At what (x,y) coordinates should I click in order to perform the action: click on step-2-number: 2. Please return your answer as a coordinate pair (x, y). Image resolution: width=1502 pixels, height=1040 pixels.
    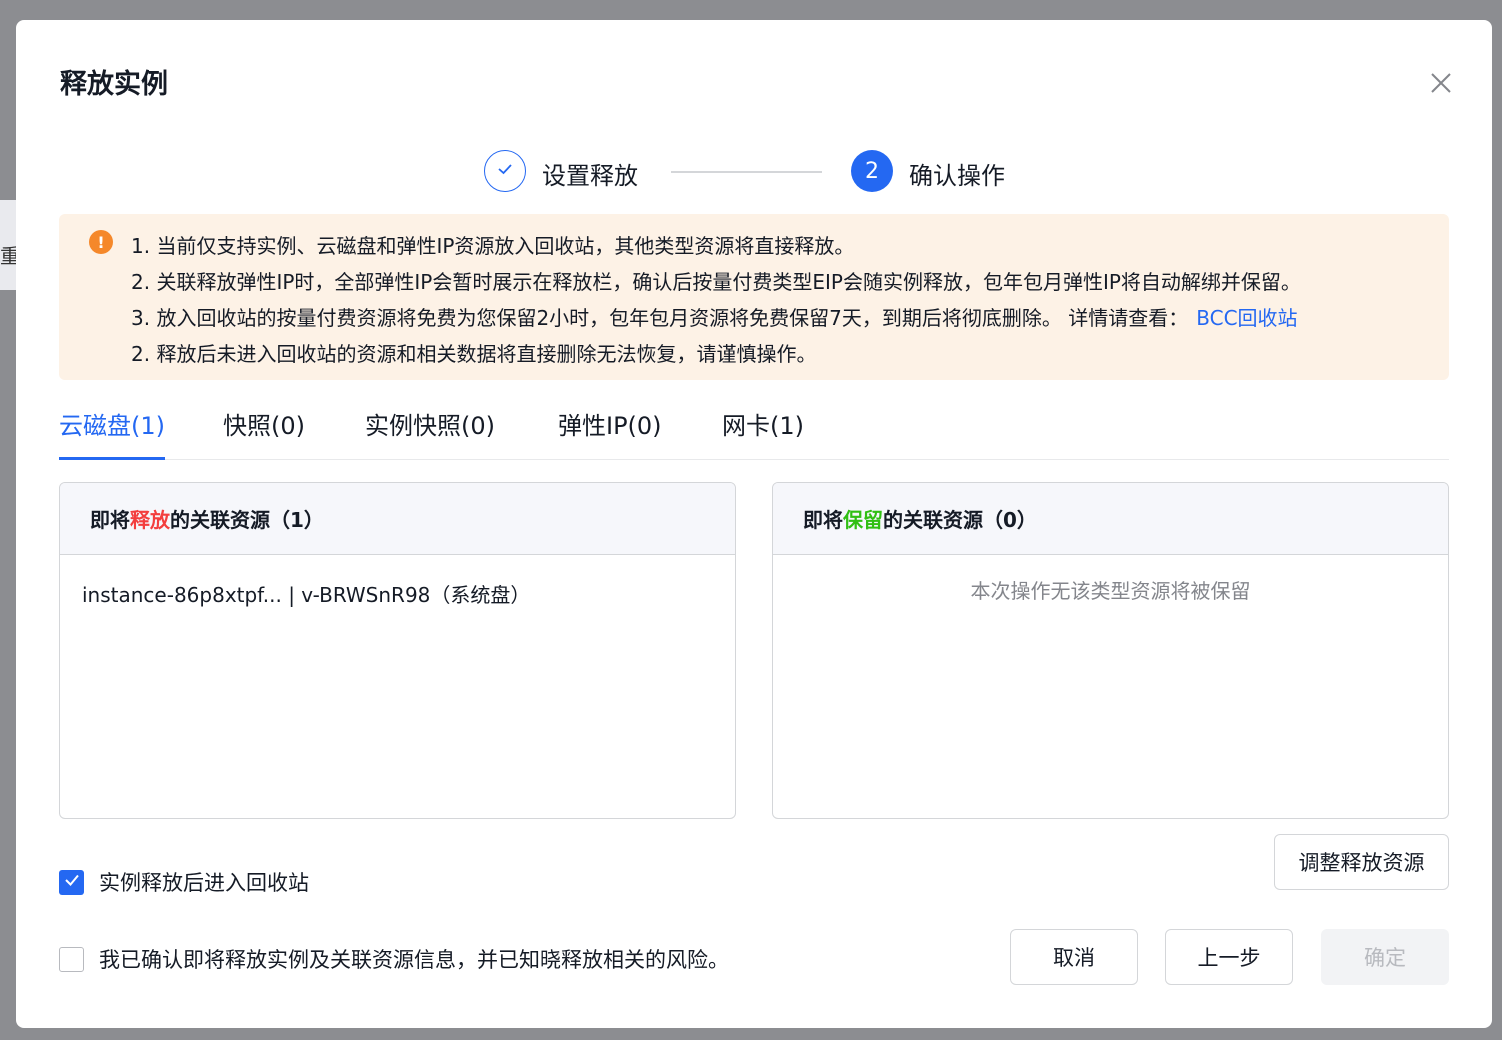
    Looking at the image, I should click on (872, 171).